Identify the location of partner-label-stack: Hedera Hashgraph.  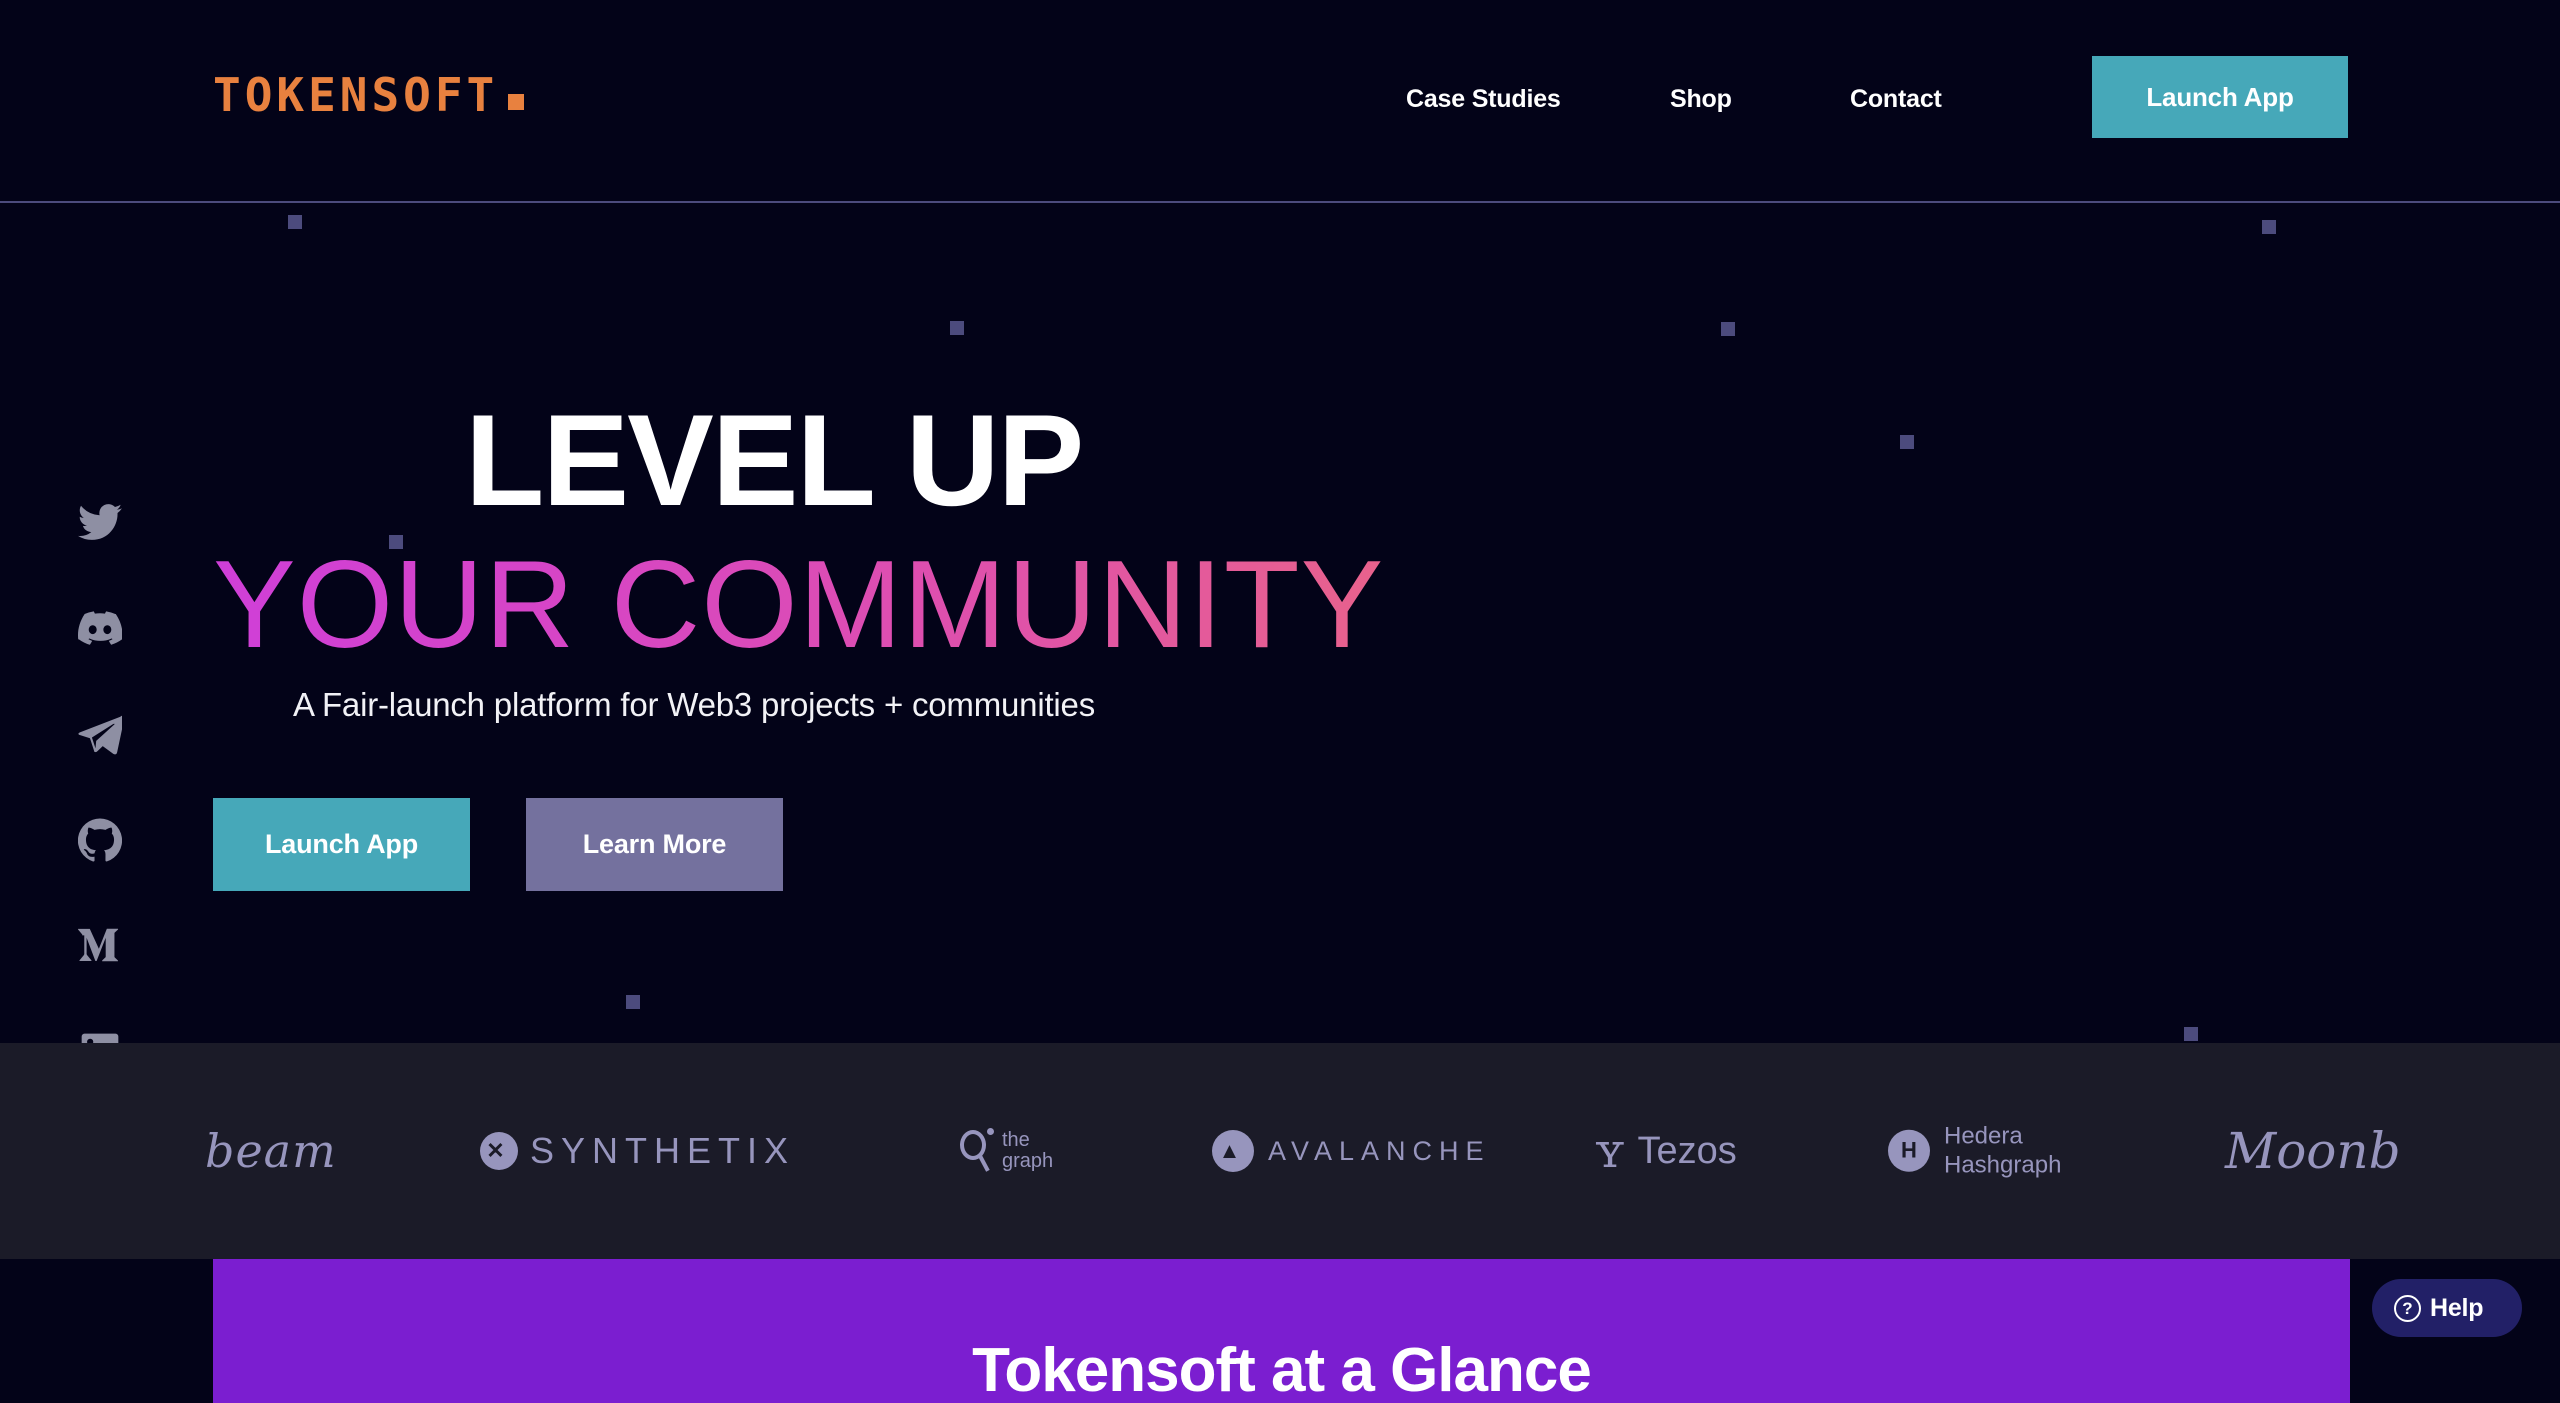
(2002, 1151).